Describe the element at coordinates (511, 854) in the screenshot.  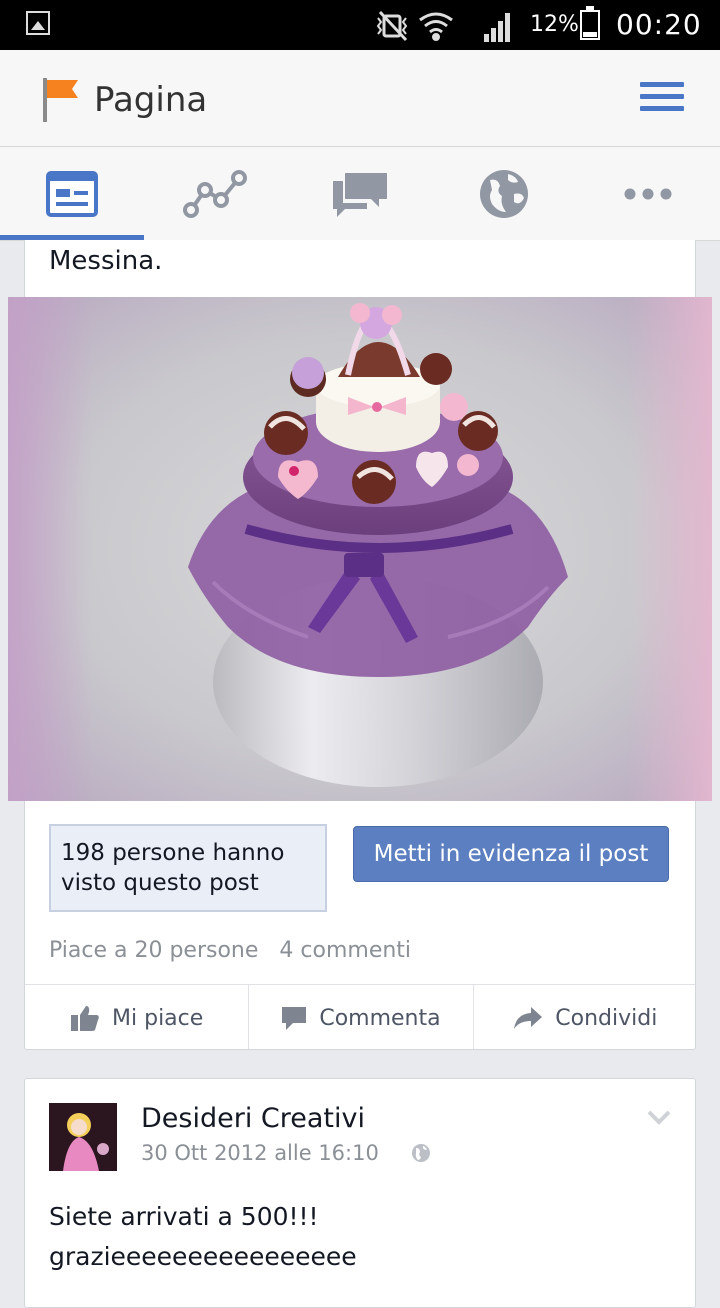
I see `boost-post-button: Metti in evidenza il post` at that location.